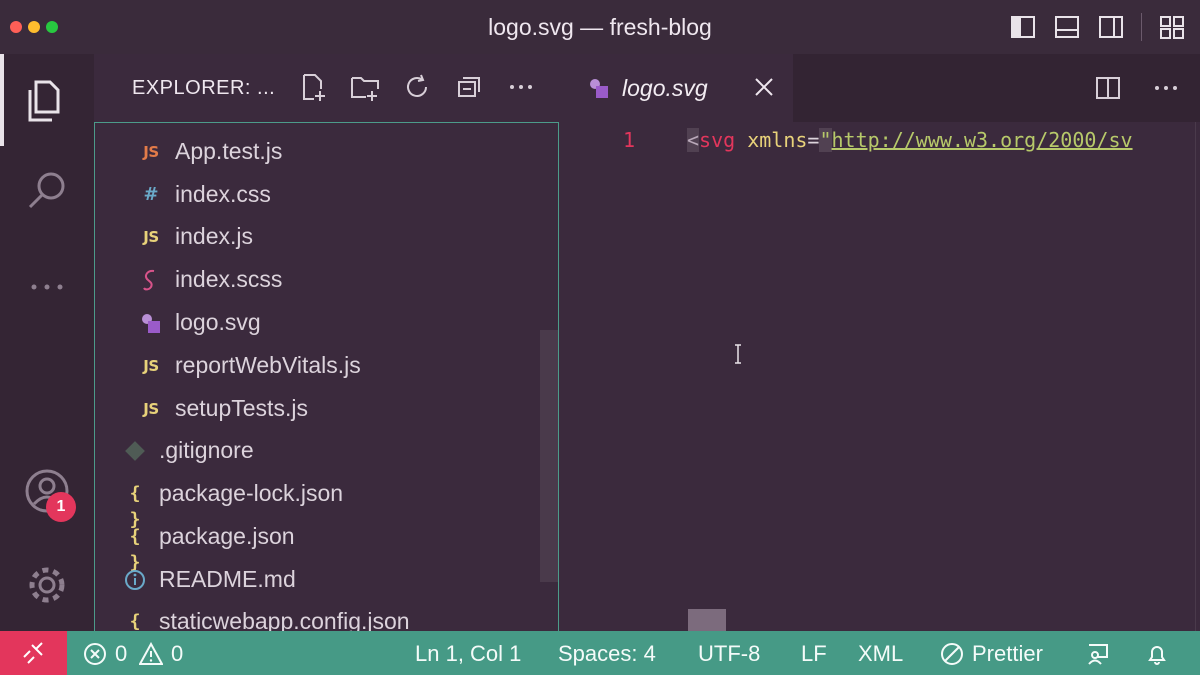  What do you see at coordinates (135, 580) in the screenshot?
I see `info-icon` at bounding box center [135, 580].